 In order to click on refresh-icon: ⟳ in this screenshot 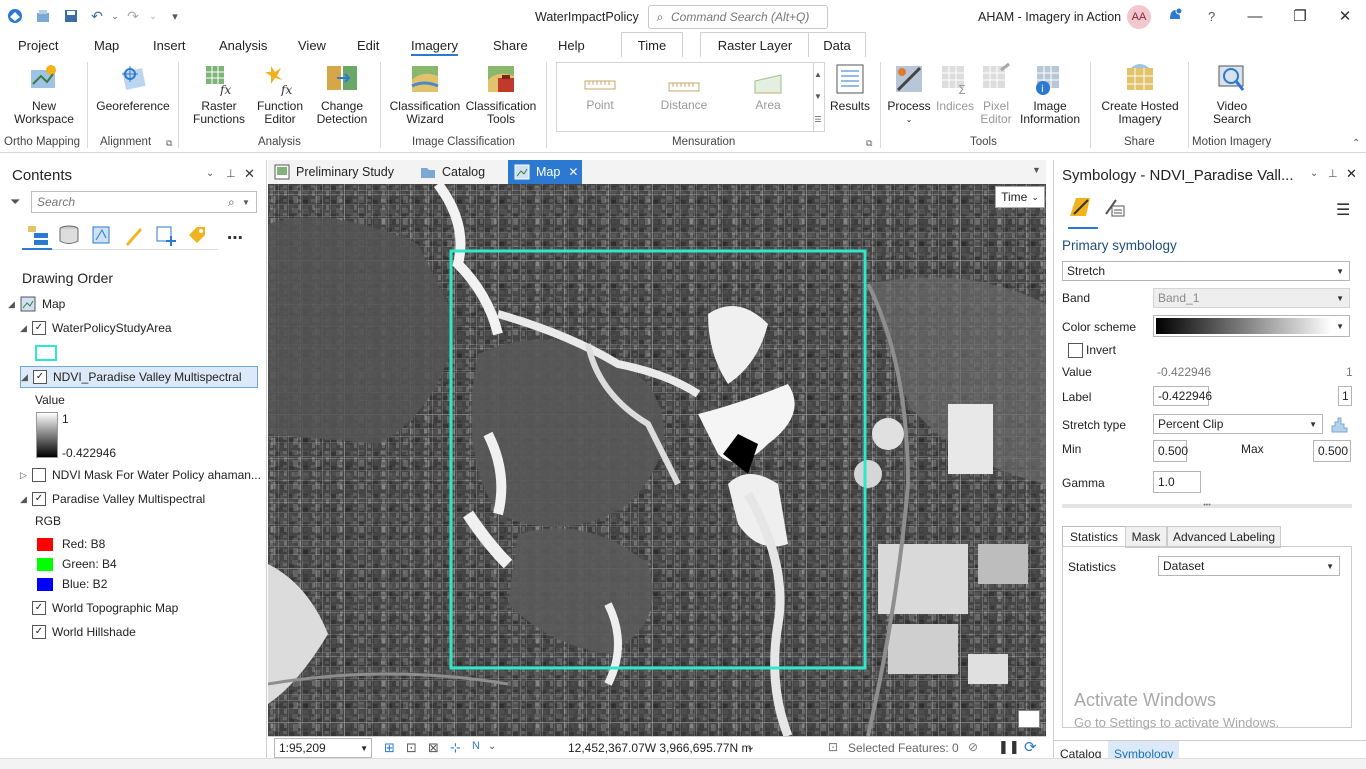, I will do `click(1030, 747)`.